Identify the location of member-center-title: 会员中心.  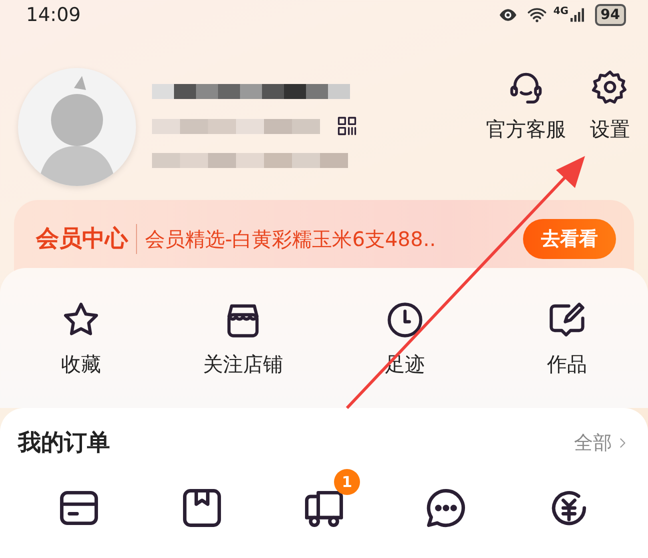
(82, 239).